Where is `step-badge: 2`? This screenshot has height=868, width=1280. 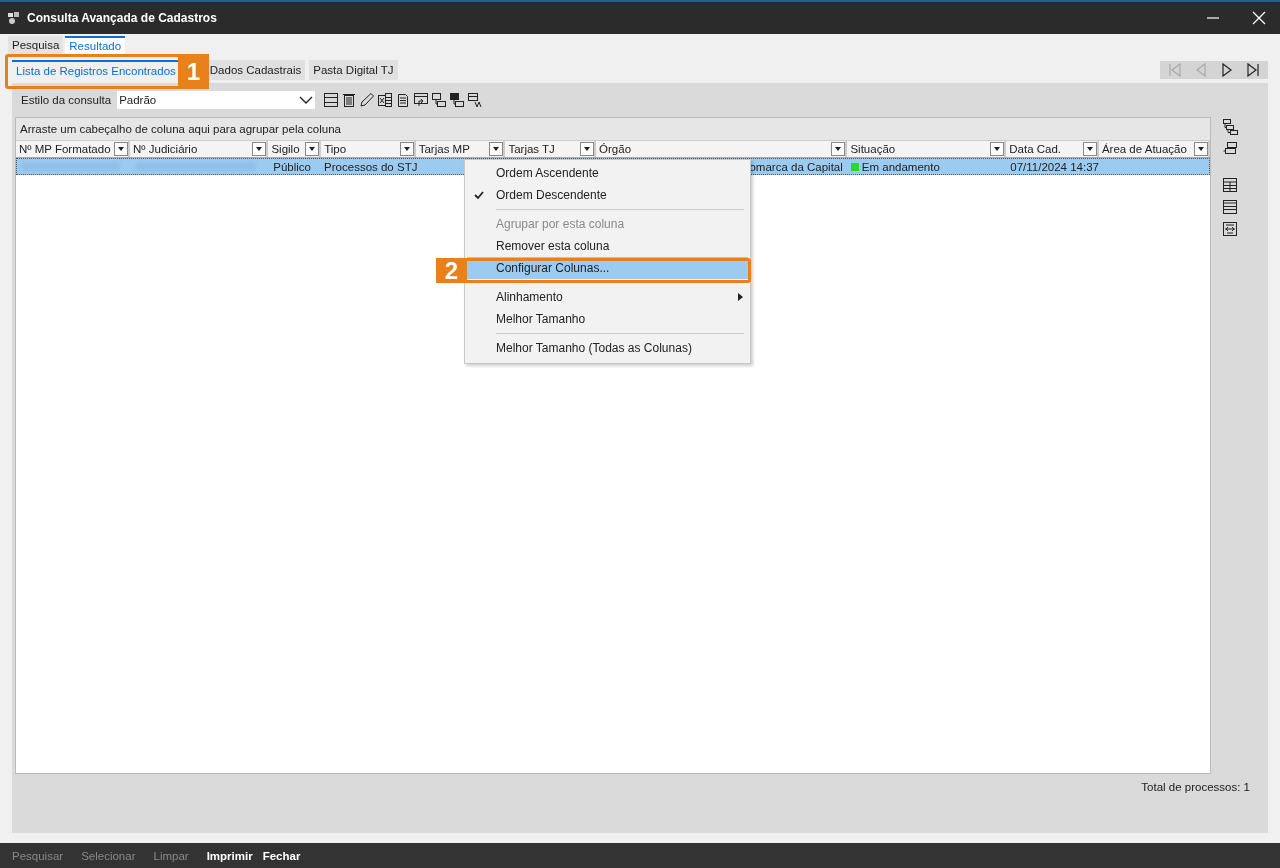 step-badge: 2 is located at coordinates (451, 270).